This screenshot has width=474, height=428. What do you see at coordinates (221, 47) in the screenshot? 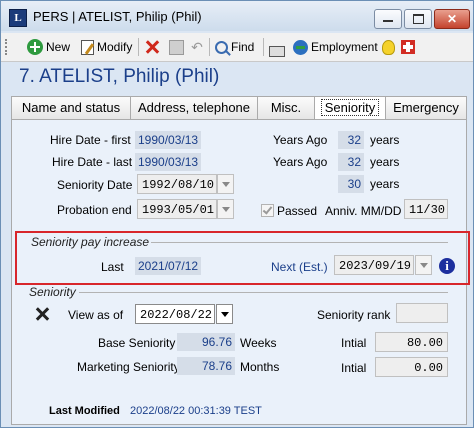
I see `search-icon` at bounding box center [221, 47].